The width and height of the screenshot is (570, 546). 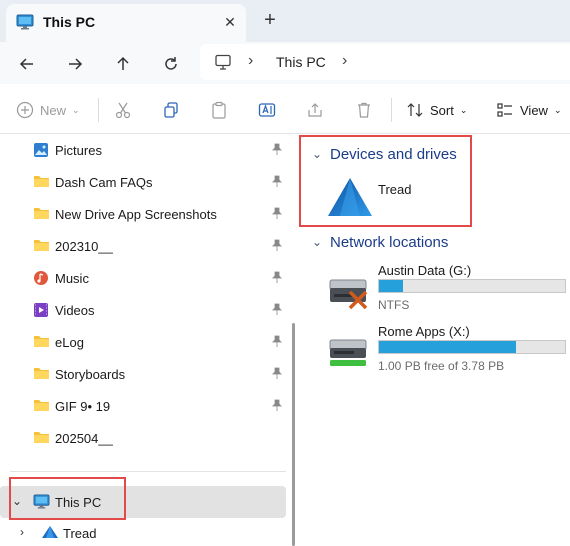 I want to click on tab-this-pc: This PC ✕, so click(x=126, y=23).